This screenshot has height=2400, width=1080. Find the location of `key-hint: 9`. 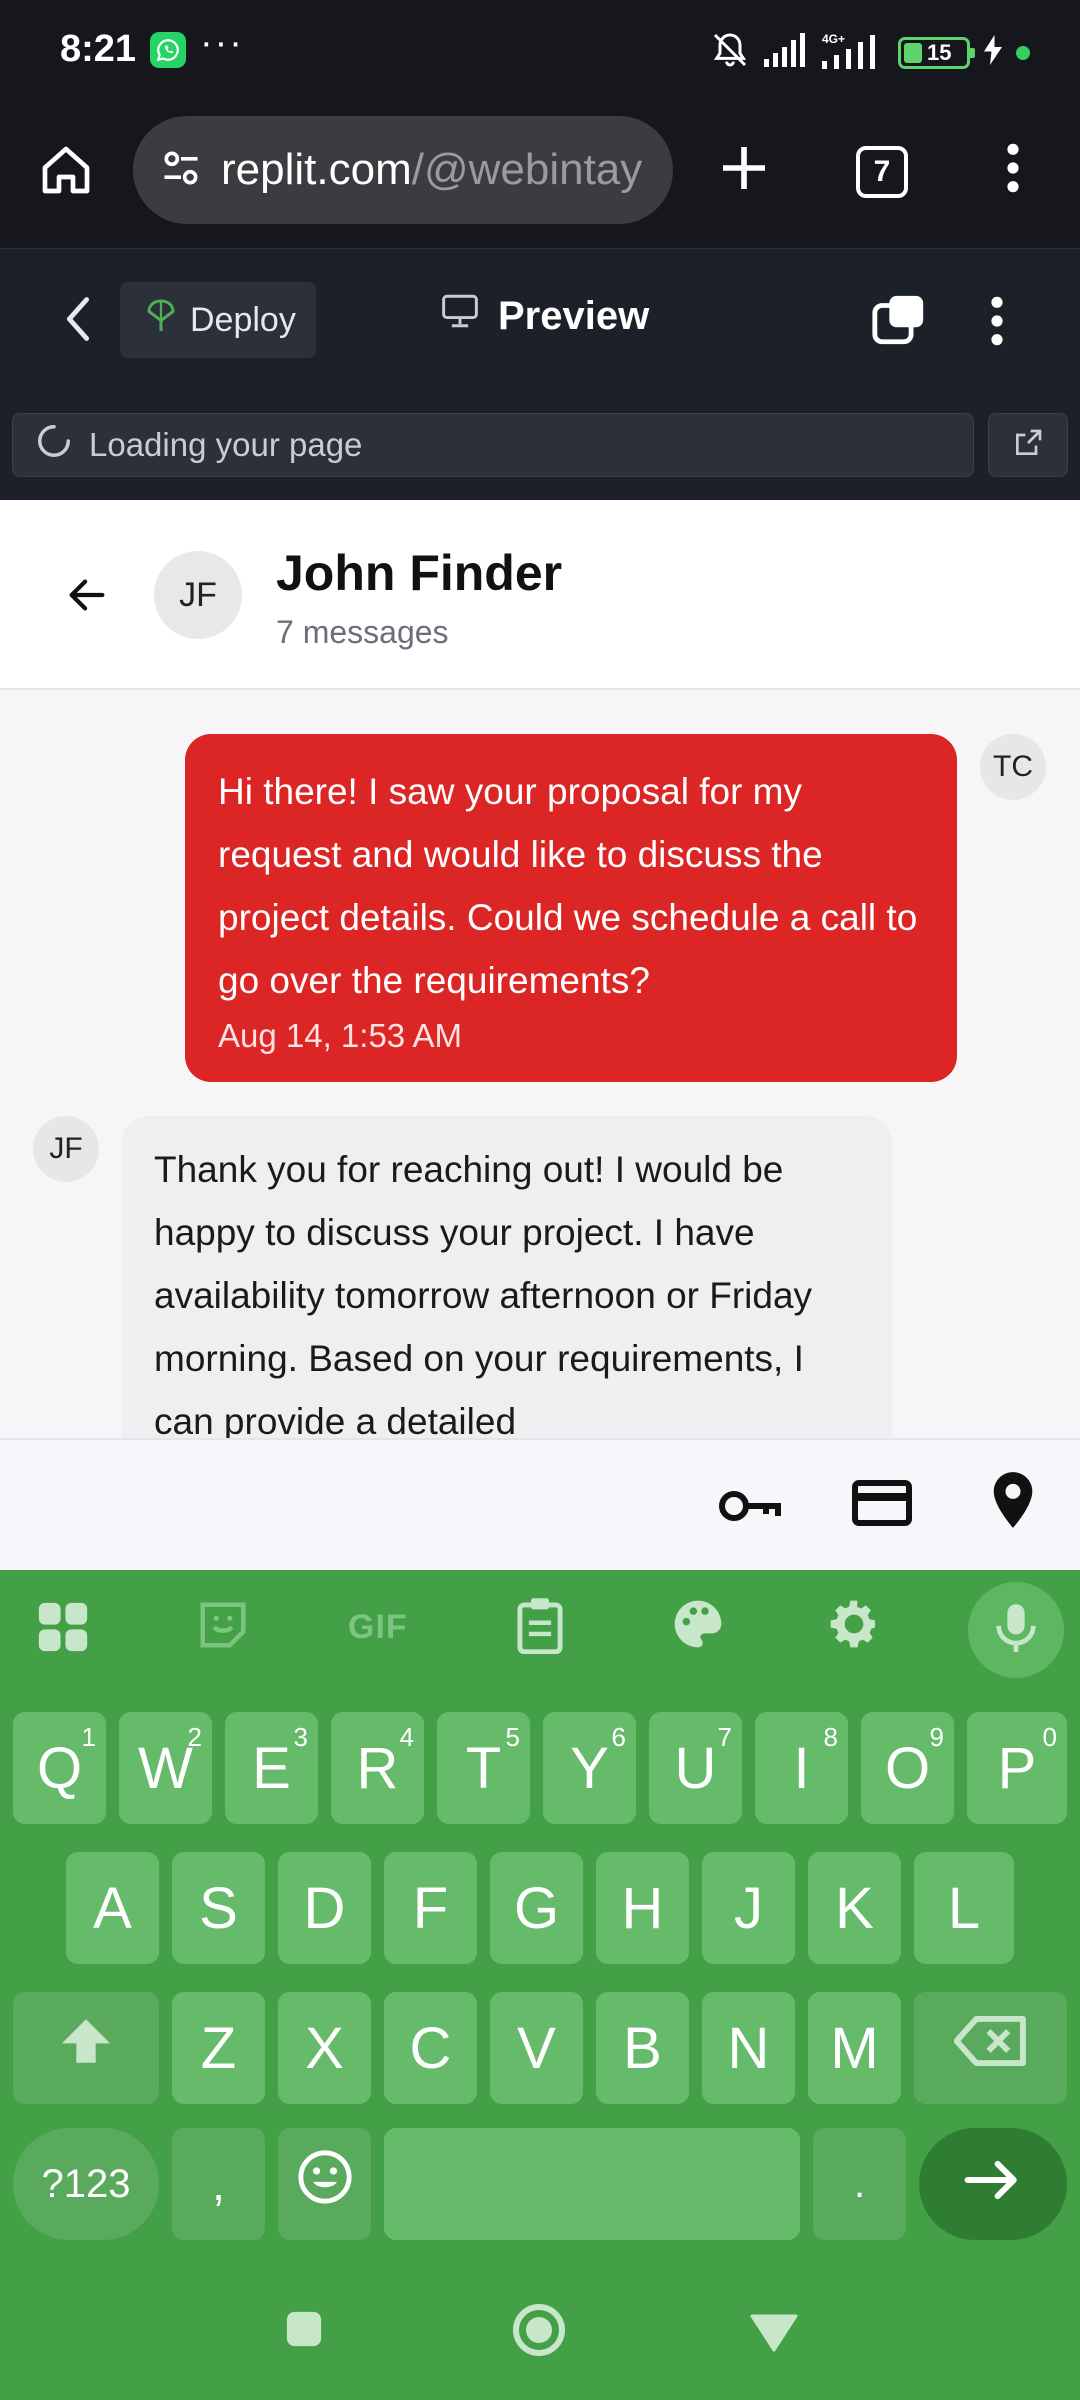

key-hint: 9 is located at coordinates (936, 1737).